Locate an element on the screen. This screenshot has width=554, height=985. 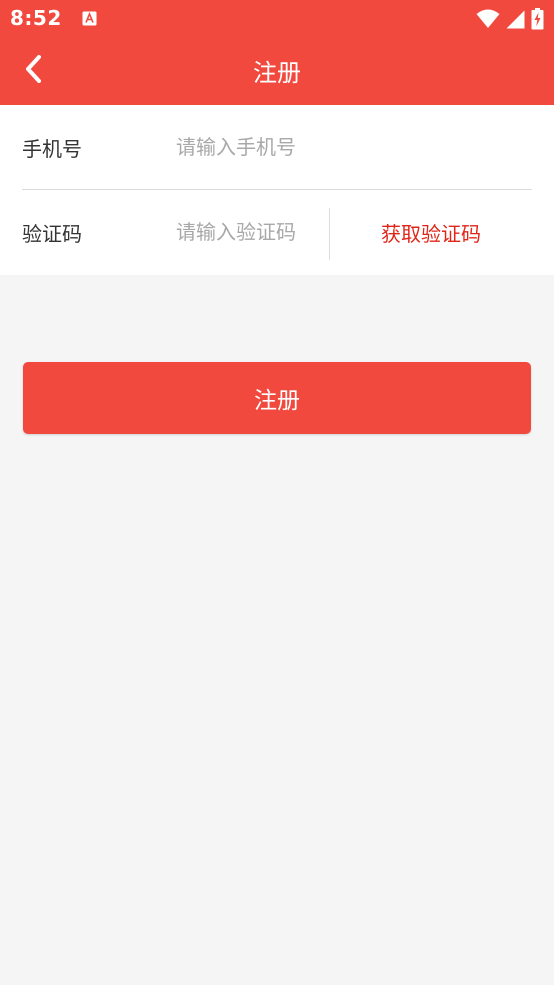
signal-icon is located at coordinates (515, 21).